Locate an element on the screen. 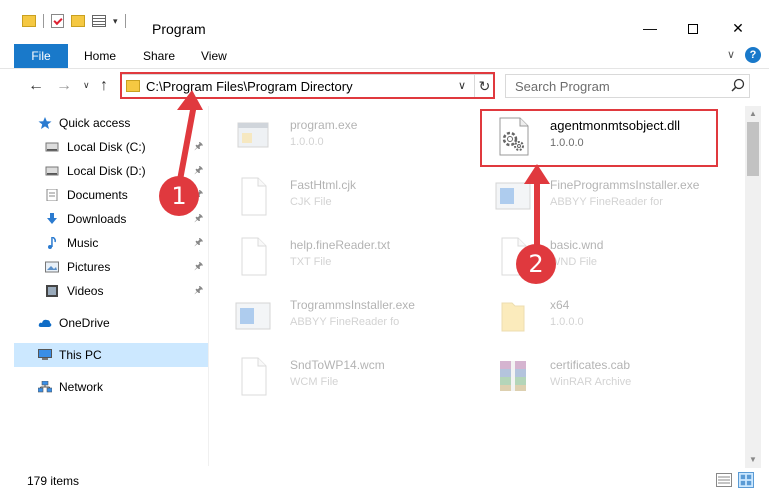 Image resolution: width=769 pixels, height=501 pixels. pictures-icon is located at coordinates (52, 267).